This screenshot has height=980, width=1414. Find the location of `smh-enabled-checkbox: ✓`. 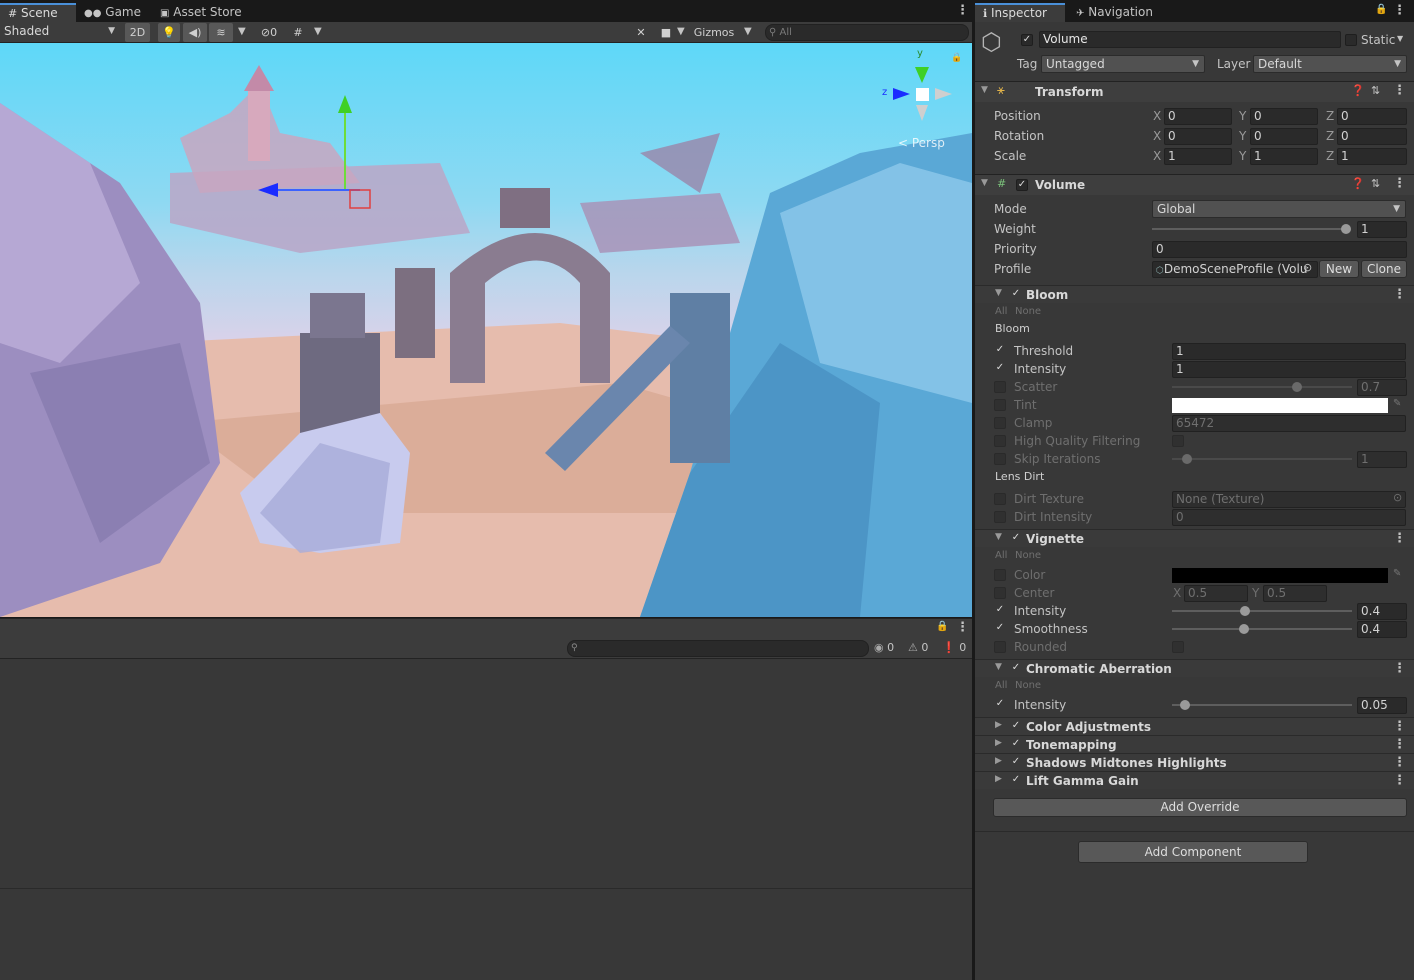

smh-enabled-checkbox: ✓ is located at coordinates (1016, 763).